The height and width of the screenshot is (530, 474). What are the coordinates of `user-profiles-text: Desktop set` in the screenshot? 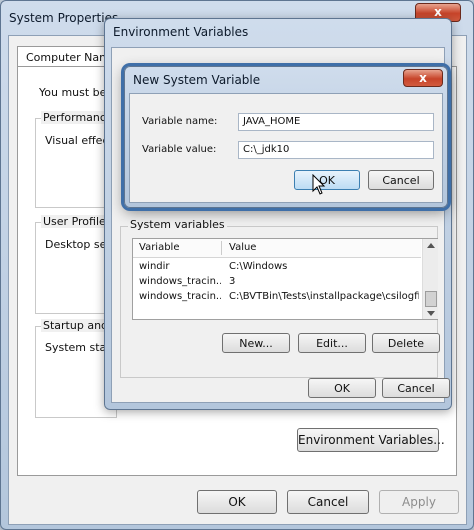 It's located at (78, 244).